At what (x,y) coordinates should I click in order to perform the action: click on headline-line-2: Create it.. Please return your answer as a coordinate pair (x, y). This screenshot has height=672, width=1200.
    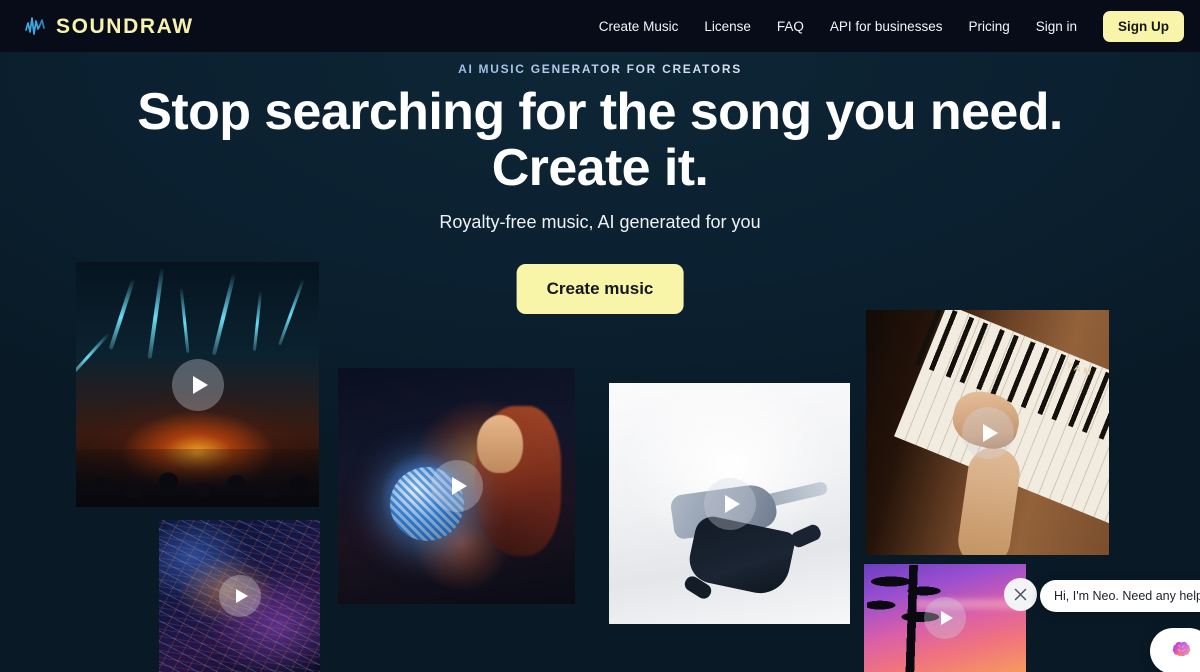
    Looking at the image, I should click on (600, 168).